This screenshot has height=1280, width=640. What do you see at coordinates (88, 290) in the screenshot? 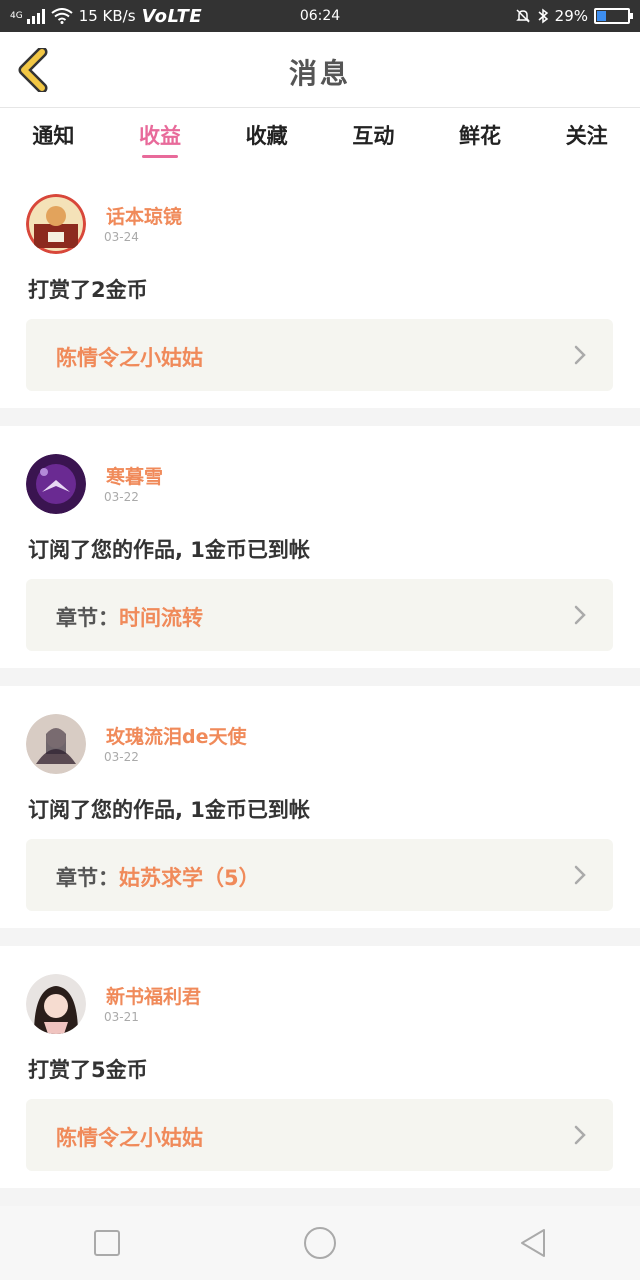
I see `message-text: 打赏了2金币` at bounding box center [88, 290].